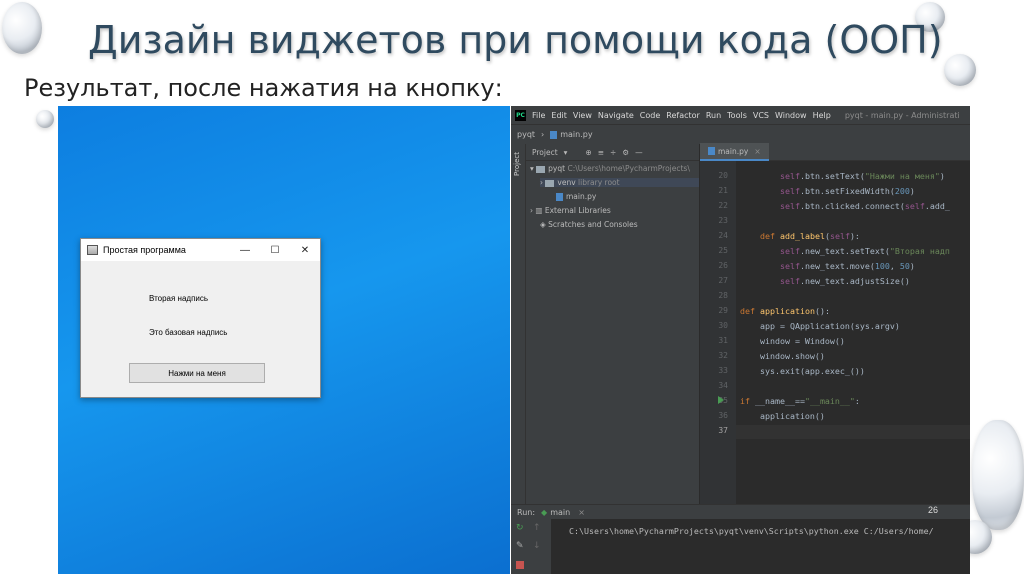 This screenshot has width=1024, height=574. I want to click on tab-label: main.py, so click(733, 151).